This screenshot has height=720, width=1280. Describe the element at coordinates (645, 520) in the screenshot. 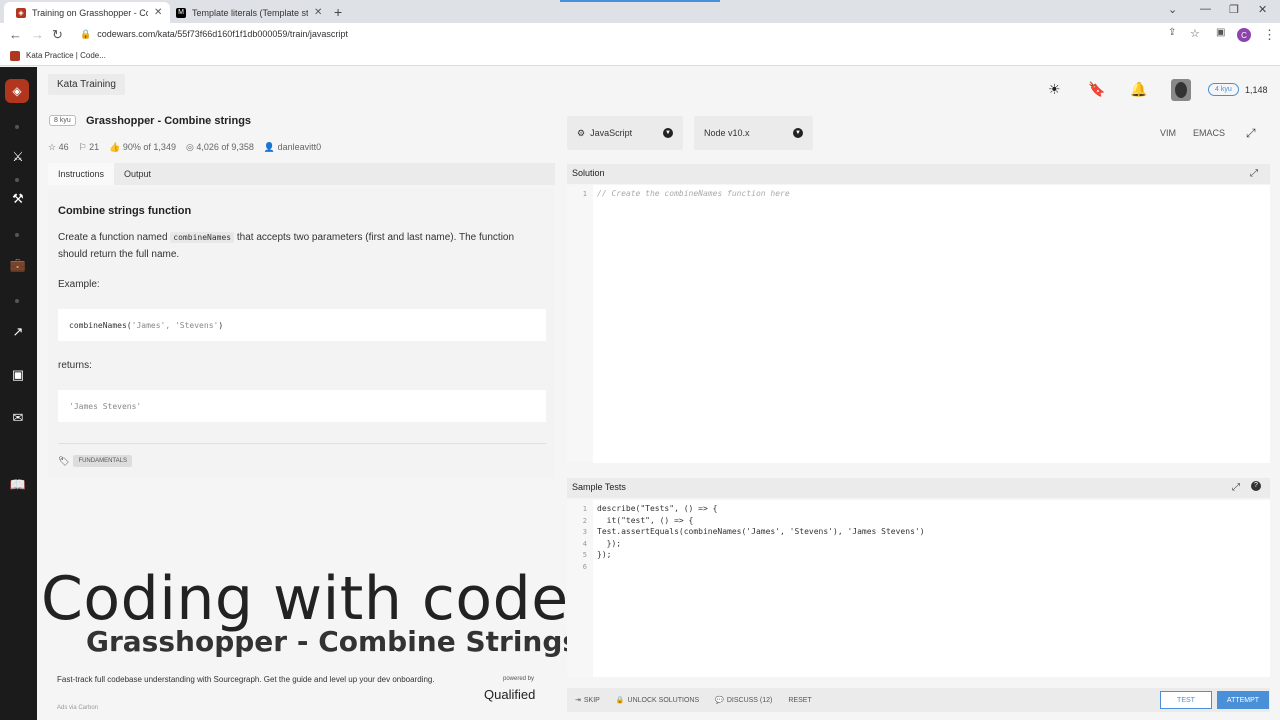

I see `test-code-line: it("test", () => {` at that location.